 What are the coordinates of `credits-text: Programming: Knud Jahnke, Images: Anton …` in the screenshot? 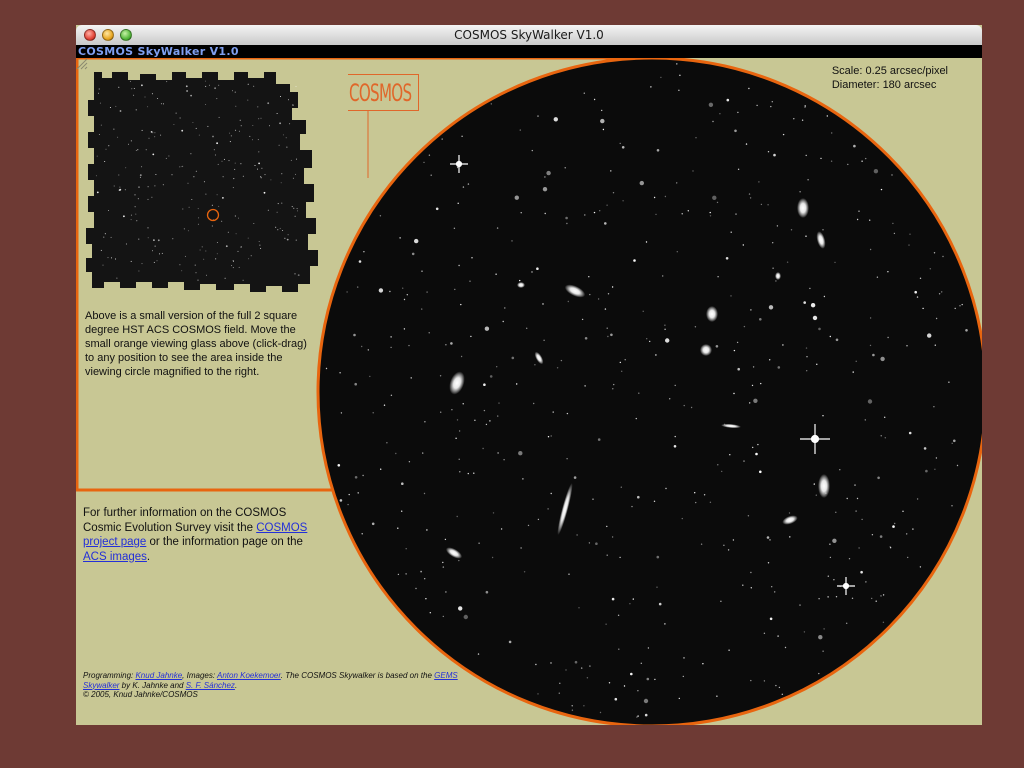 It's located at (270, 685).